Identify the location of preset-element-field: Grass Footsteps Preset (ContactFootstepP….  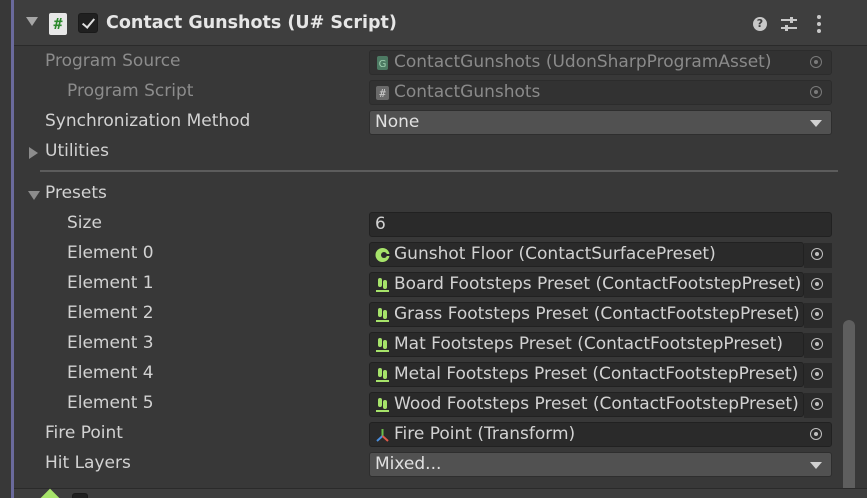
(586, 314).